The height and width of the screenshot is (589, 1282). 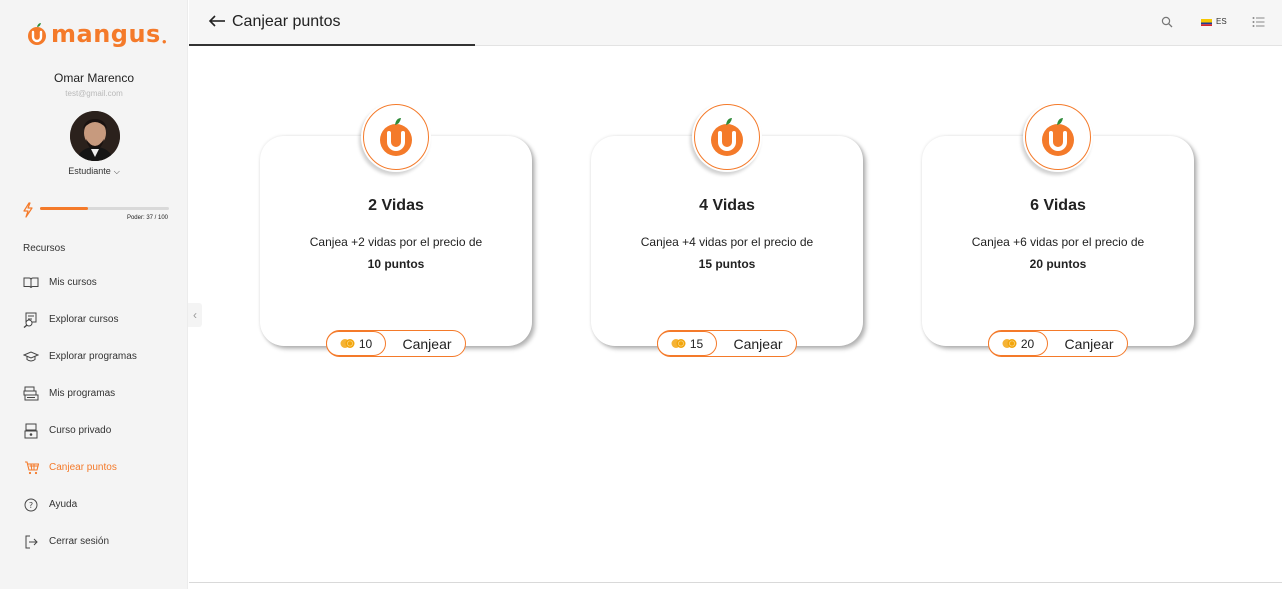 What do you see at coordinates (332, 45) in the screenshot?
I see `title-underline` at bounding box center [332, 45].